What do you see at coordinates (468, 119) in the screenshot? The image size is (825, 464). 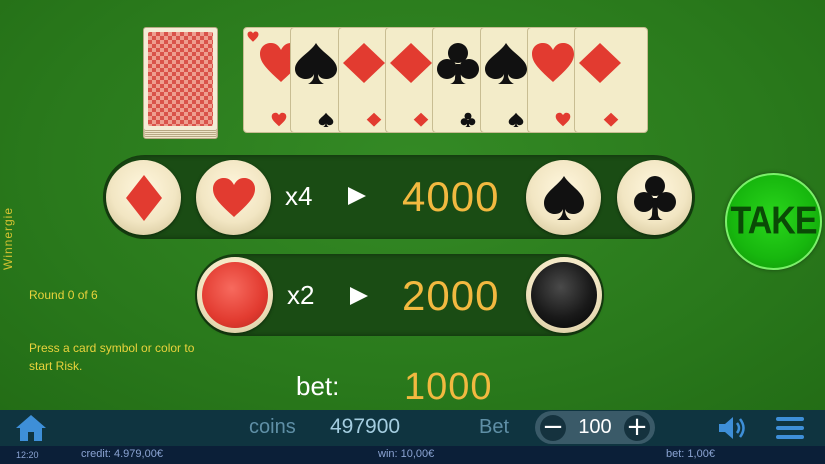 I see `clubs-small-icon` at bounding box center [468, 119].